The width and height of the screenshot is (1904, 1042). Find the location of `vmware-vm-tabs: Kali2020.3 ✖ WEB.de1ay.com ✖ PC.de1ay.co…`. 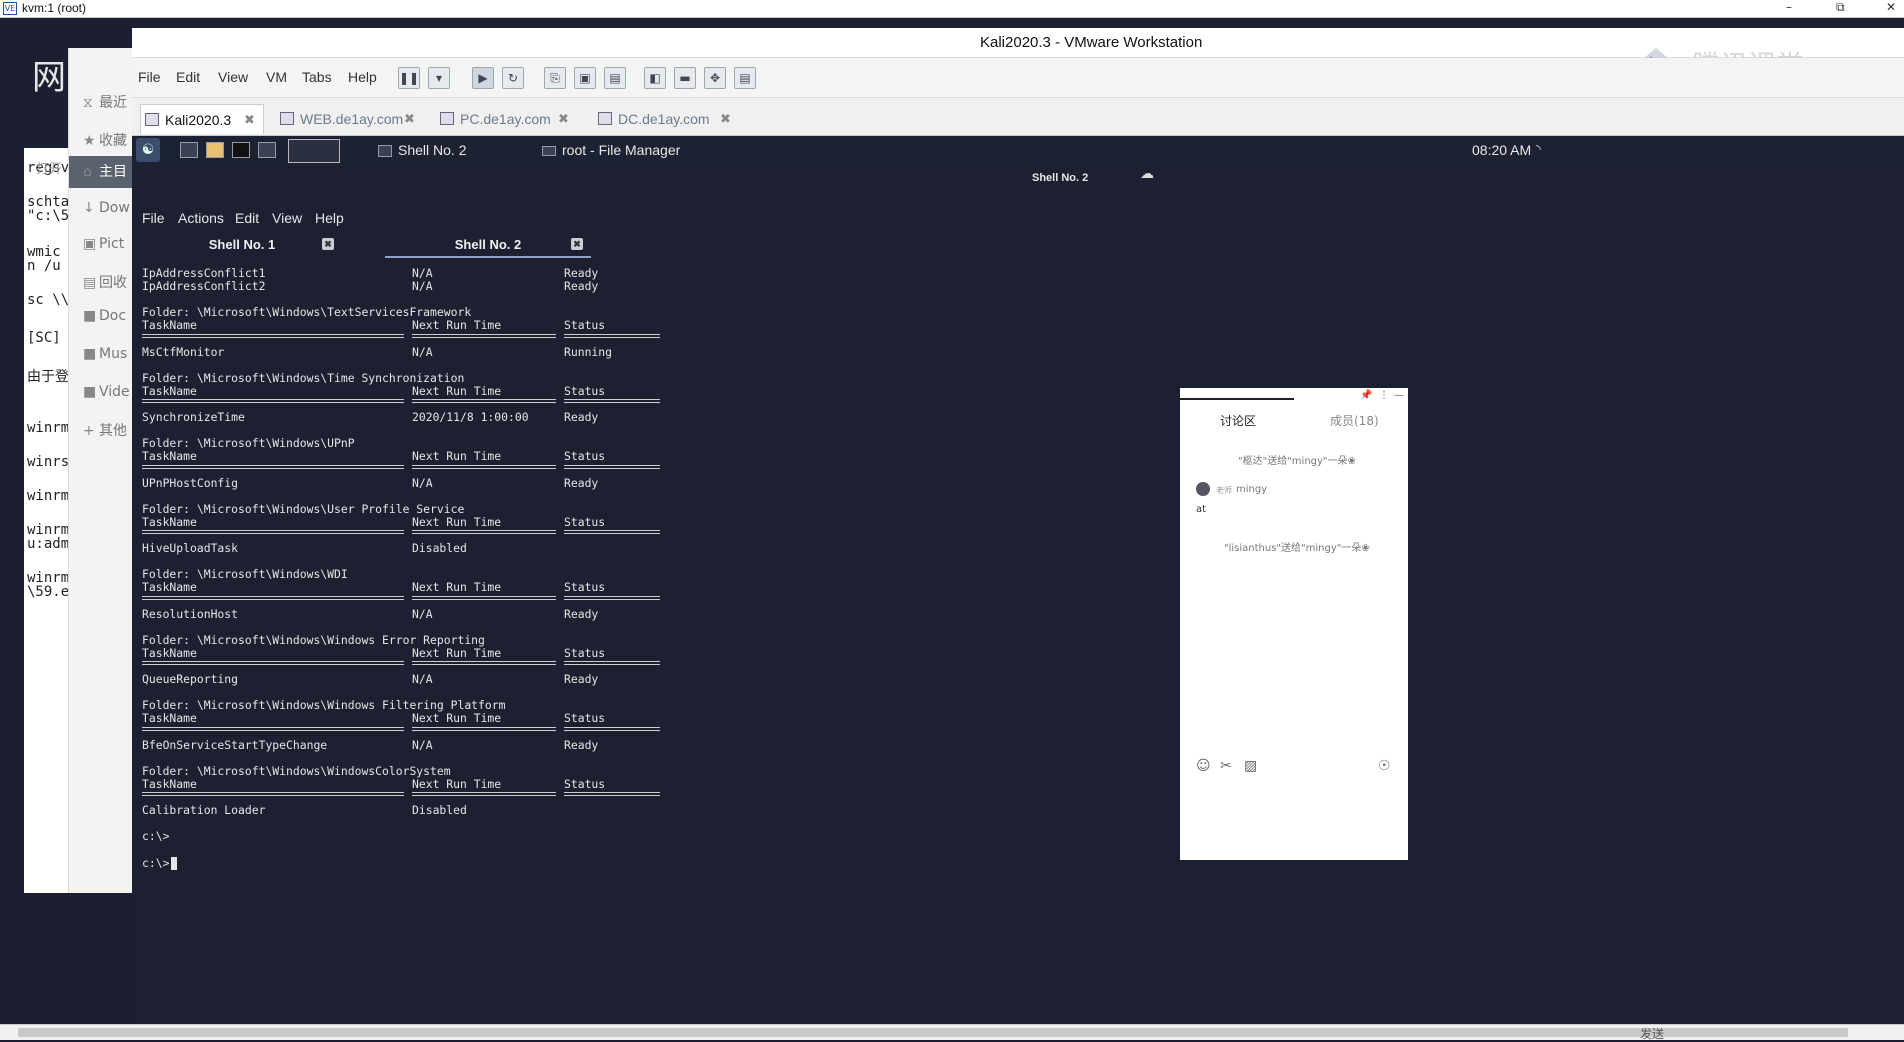

vmware-vm-tabs: Kali2020.3 ✖ WEB.de1ay.com ✖ PC.de1ay.co… is located at coordinates (1018, 117).